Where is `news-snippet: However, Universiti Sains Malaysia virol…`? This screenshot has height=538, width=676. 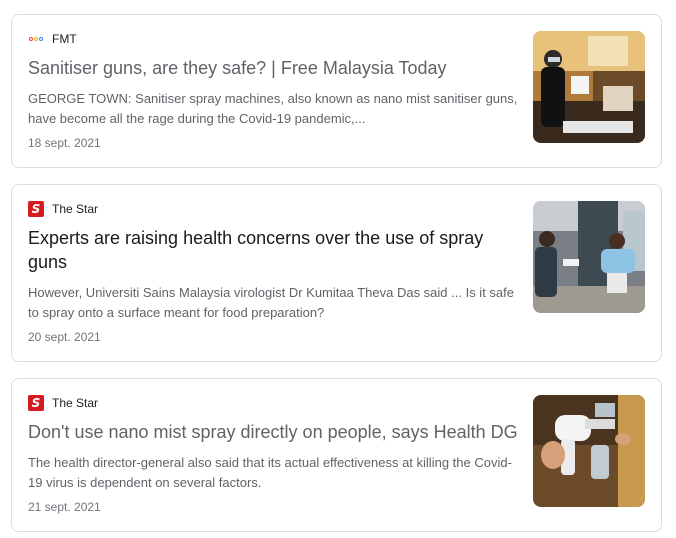
news-snippet: However, Universiti Sains Malaysia virol… is located at coordinates (271, 302).